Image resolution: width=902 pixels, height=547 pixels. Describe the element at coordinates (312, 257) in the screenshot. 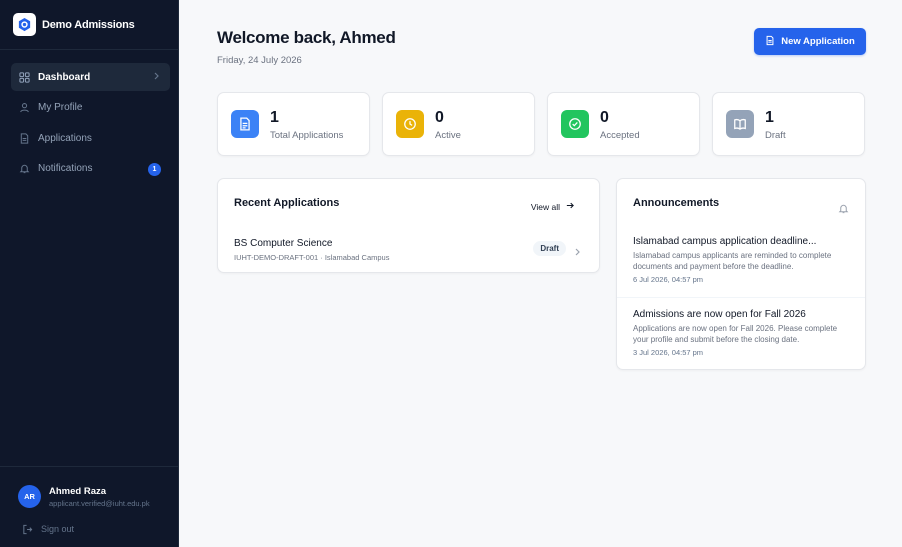

I see `application-meta: IUHT-DEMO-DRAFT-001 · Islamabad Campus` at that location.